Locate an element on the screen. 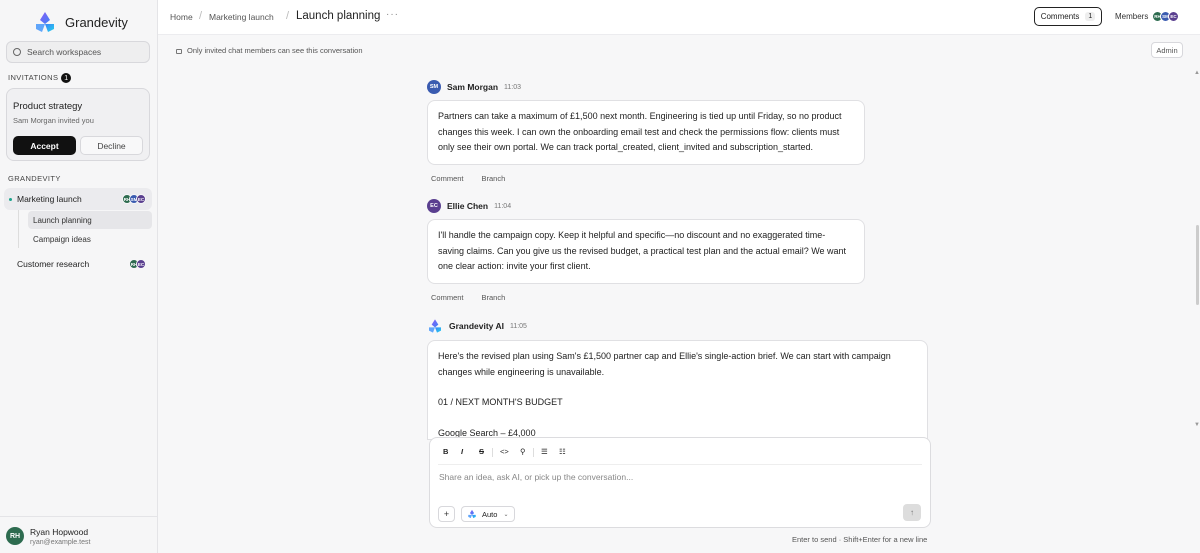 This screenshot has width=1200, height=553. workspace-item-customer-research: Customer research RH EC is located at coordinates (78, 264).